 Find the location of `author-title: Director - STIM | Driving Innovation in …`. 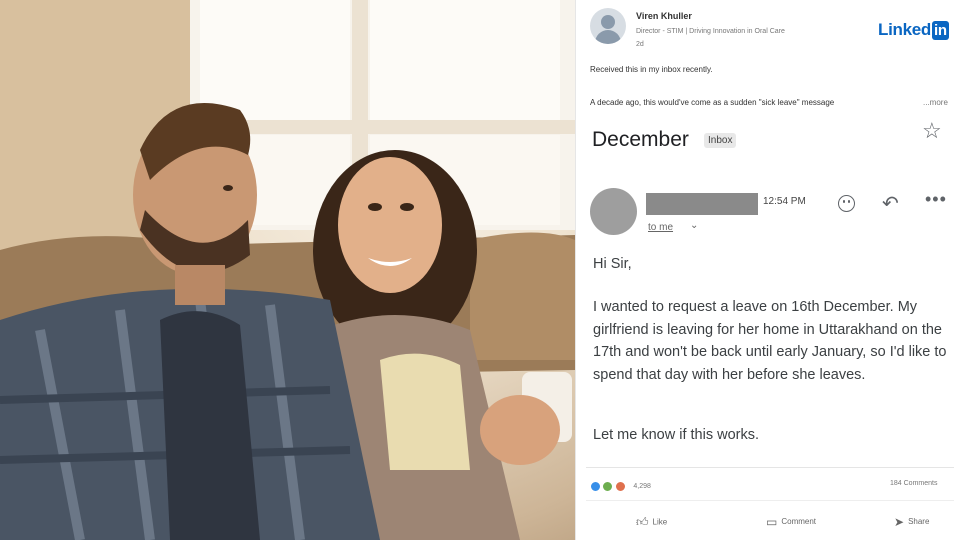

author-title: Director - STIM | Driving Innovation in … is located at coordinates (710, 31).